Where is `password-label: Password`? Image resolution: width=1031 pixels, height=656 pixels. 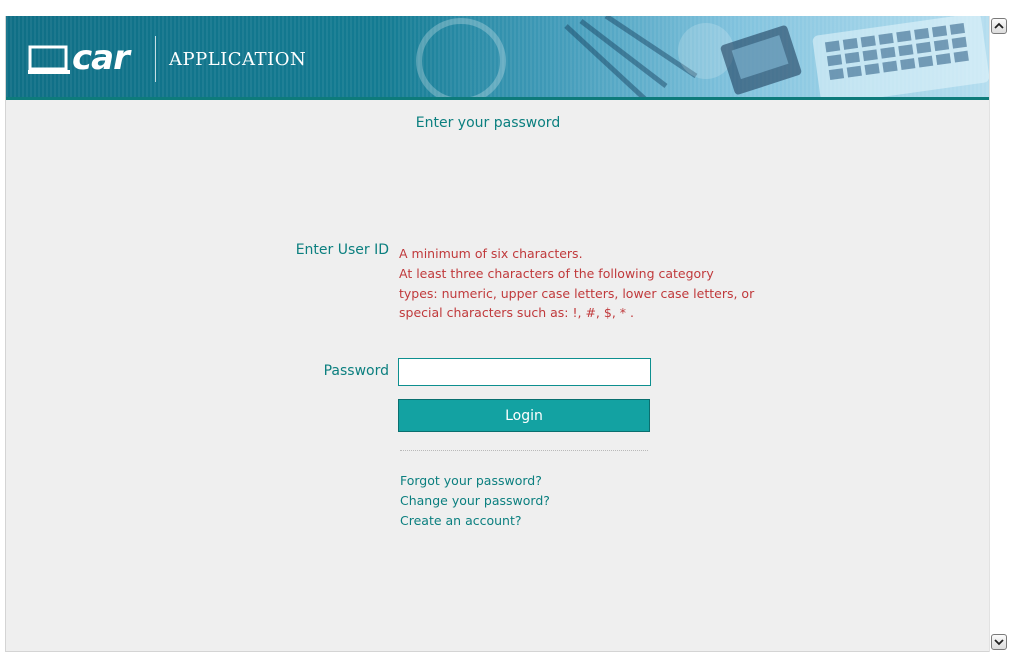
password-label: Password is located at coordinates (356, 371).